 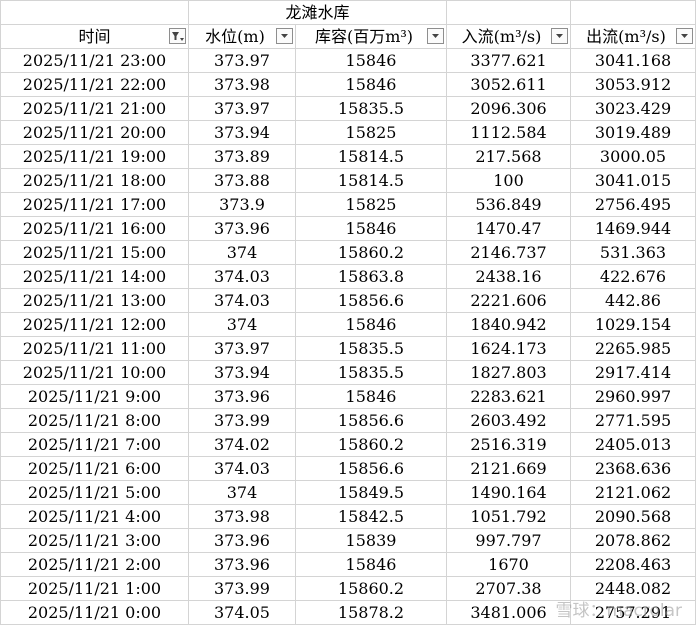 I want to click on cell-inflow: 2516.319, so click(x=508, y=444).